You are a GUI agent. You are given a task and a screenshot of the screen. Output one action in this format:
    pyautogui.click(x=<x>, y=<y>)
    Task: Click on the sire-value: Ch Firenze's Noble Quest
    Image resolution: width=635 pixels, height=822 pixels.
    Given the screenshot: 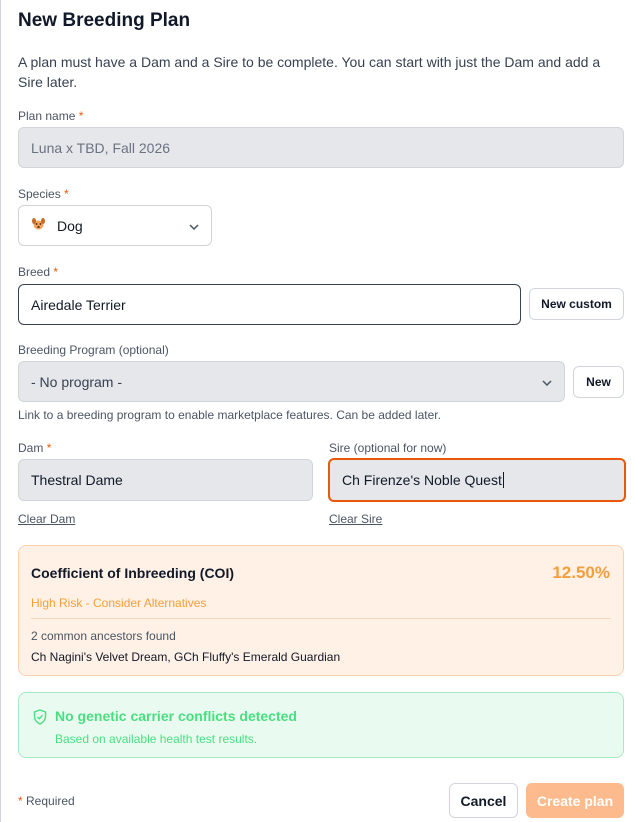 What is the action you would take?
    pyautogui.click(x=422, y=480)
    